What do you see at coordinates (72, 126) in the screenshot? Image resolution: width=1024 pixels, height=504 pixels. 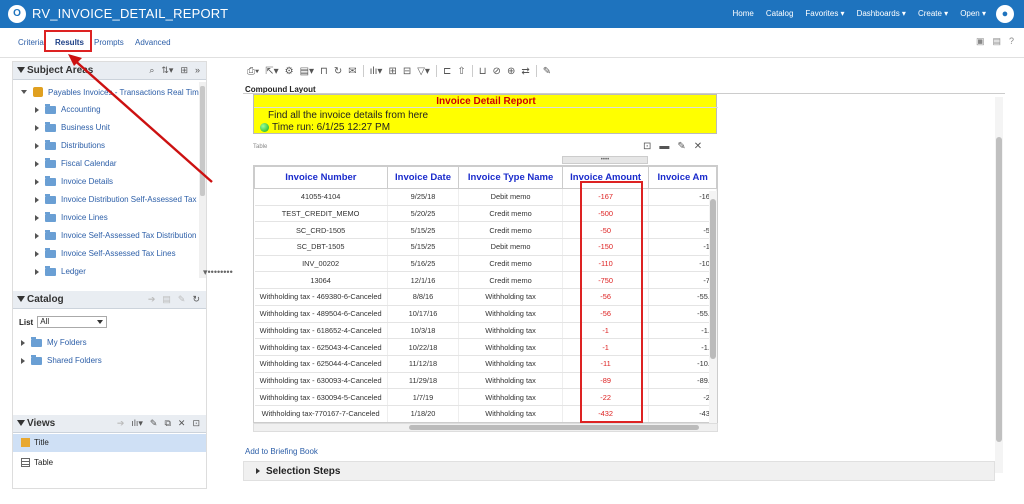 I see `tree-item: Business Unit` at bounding box center [72, 126].